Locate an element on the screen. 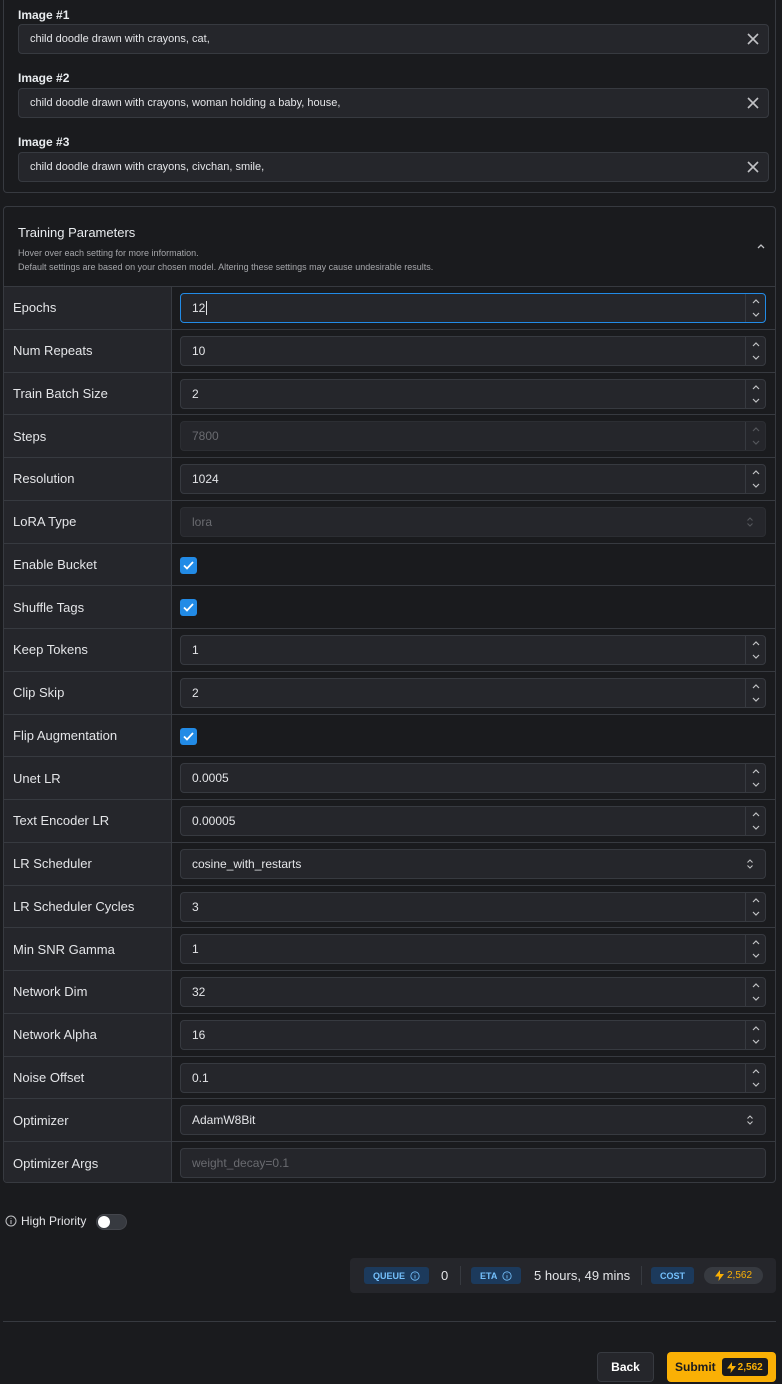 This screenshot has width=782, height=1384. param-label-noise-offset: Noise Offset is located at coordinates (88, 1077).